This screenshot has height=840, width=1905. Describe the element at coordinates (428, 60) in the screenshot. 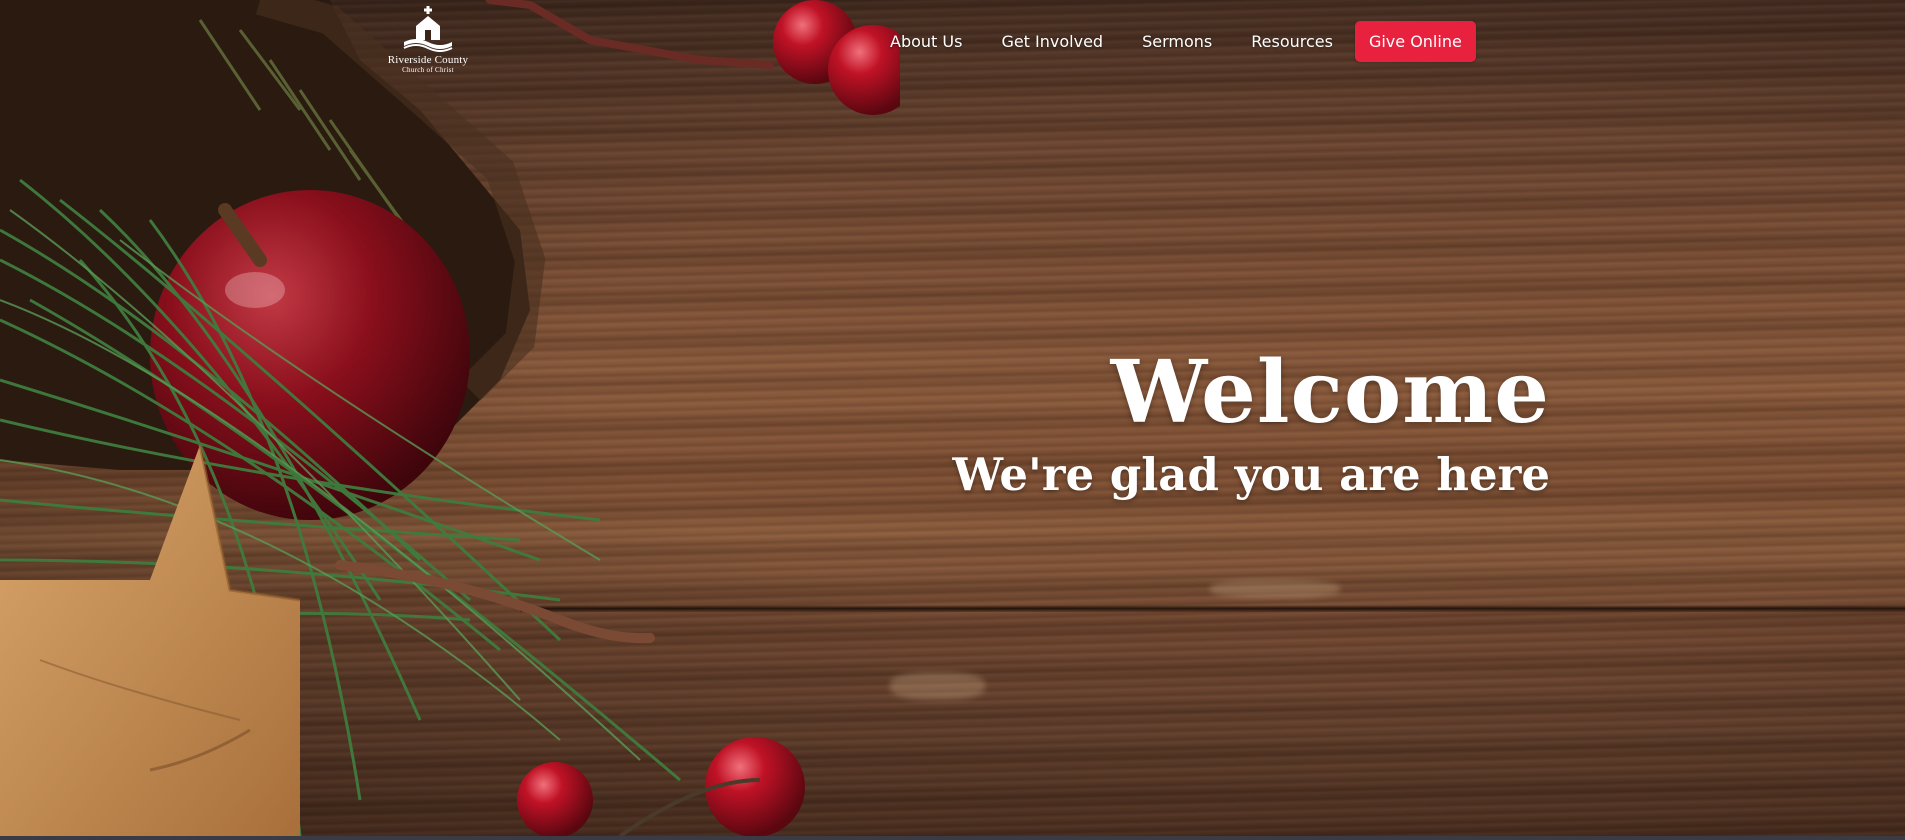

I see `logo-title: Riverside County` at that location.